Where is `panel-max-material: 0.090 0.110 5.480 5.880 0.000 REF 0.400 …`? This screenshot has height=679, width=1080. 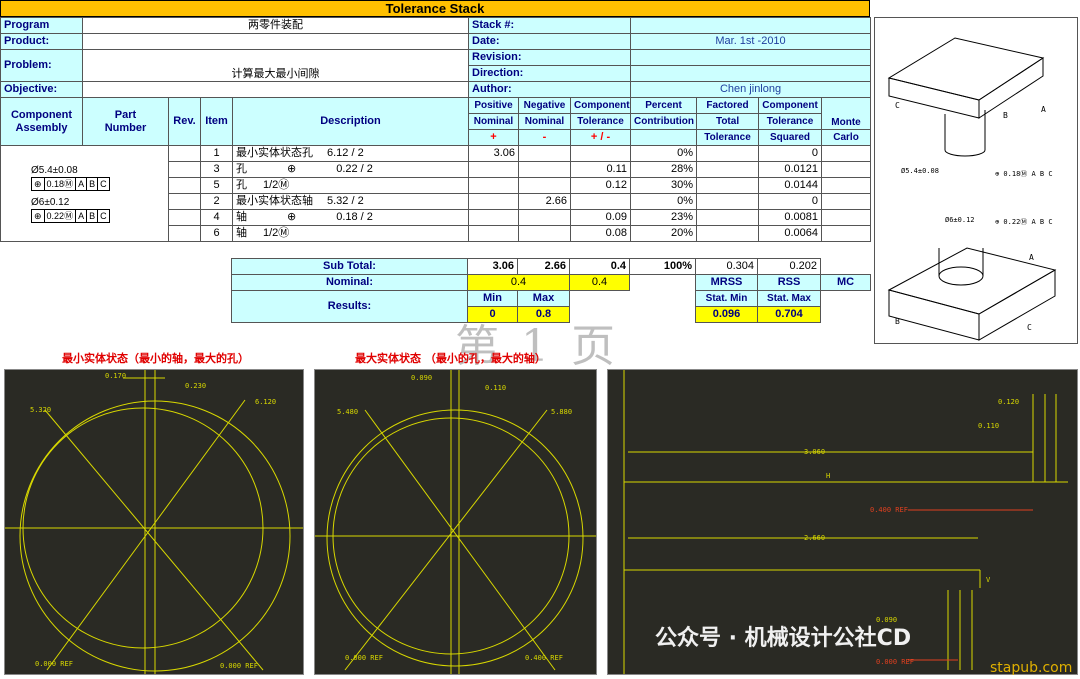
panel-max-material: 0.090 0.110 5.480 5.880 0.000 REF 0.400 … is located at coordinates (455, 522).